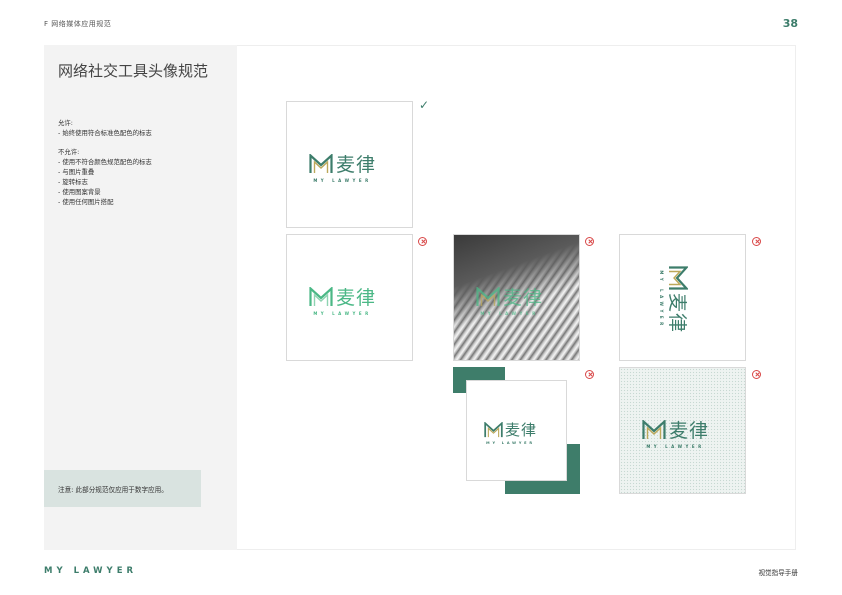  Describe the element at coordinates (133, 71) in the screenshot. I see `page-title: 网络社交工具头像规范` at that location.